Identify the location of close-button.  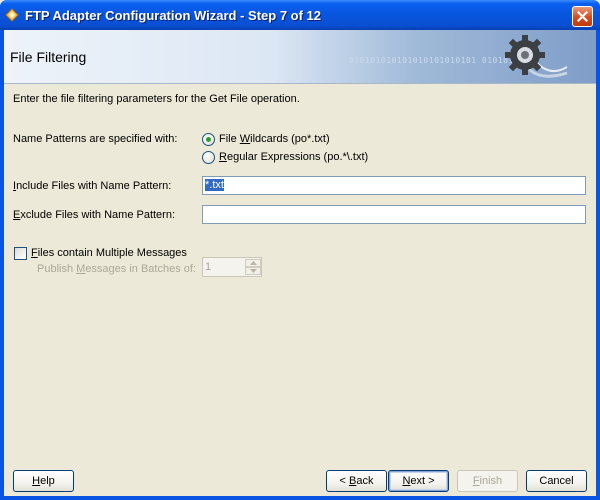
(582, 16).